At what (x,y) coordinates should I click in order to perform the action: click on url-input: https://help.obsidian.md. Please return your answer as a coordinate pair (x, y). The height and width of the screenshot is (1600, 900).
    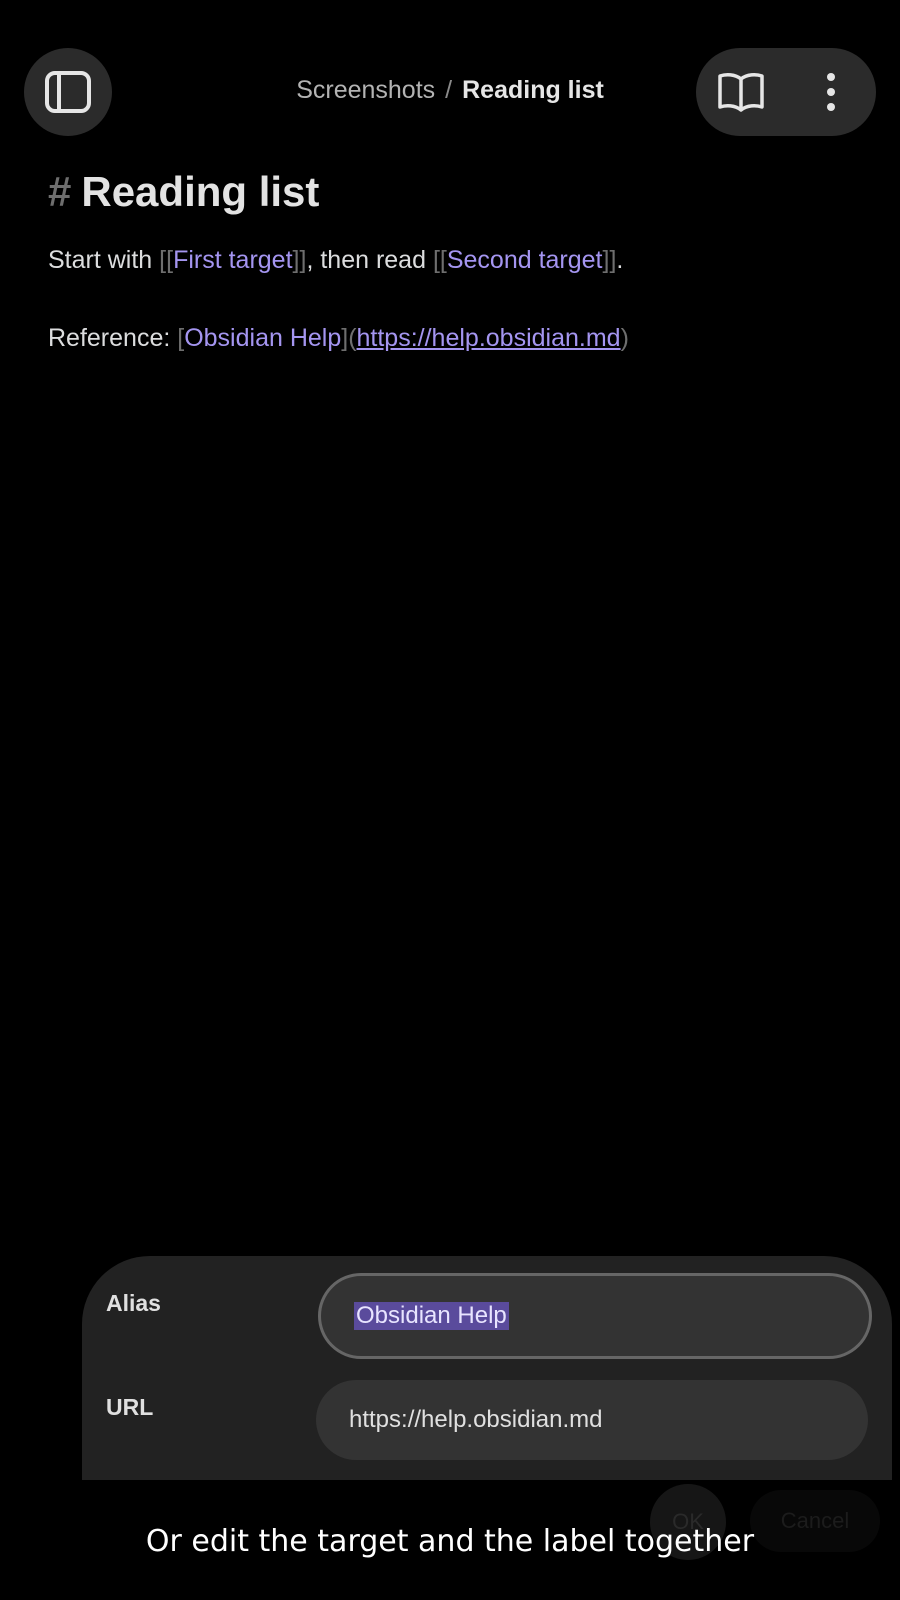
    Looking at the image, I should click on (592, 1420).